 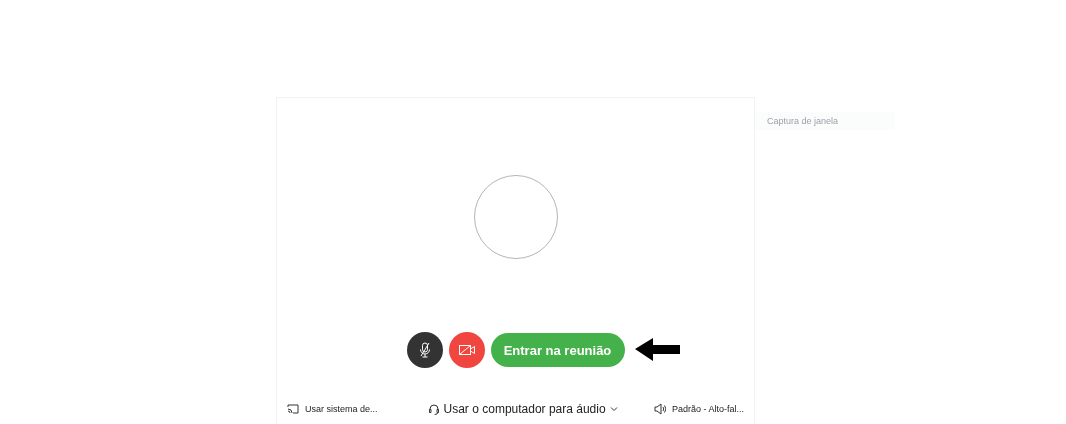 I want to click on headset-icon, so click(x=433, y=409).